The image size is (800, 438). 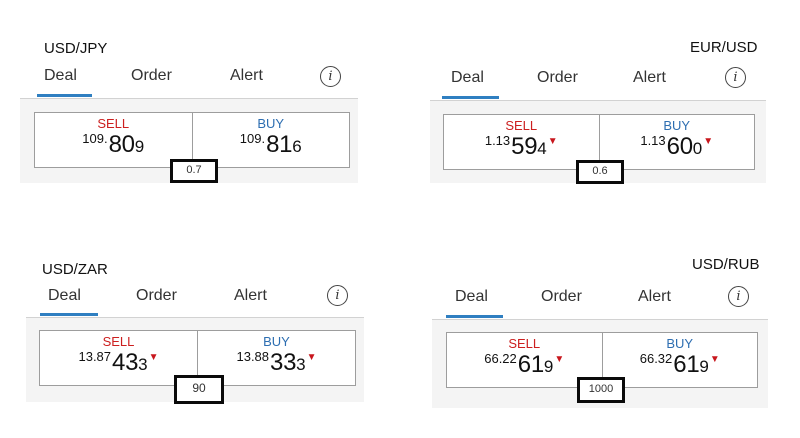 I want to click on price-pip-digit: 6, so click(x=297, y=146).